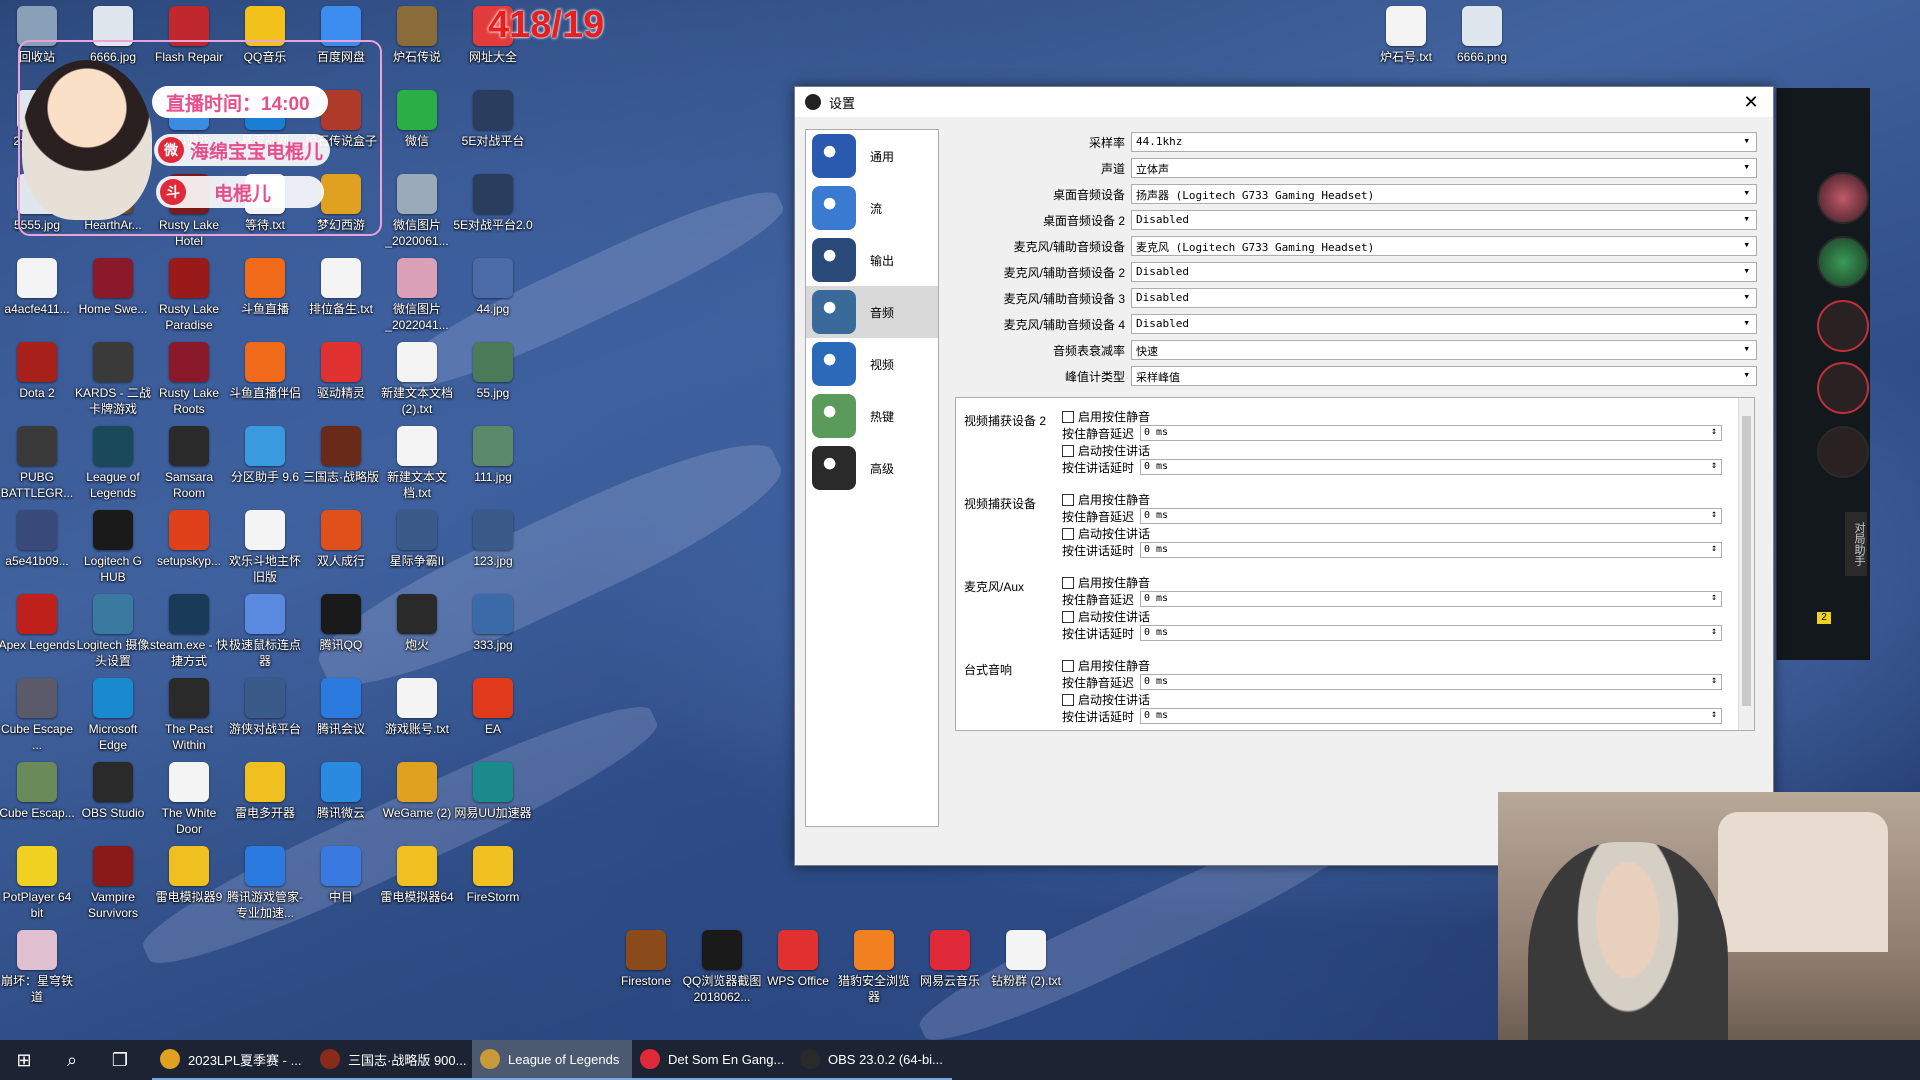 This screenshot has width=1920, height=1080. Describe the element at coordinates (646, 959) in the screenshot. I see `desktop-icon: Firestone` at that location.